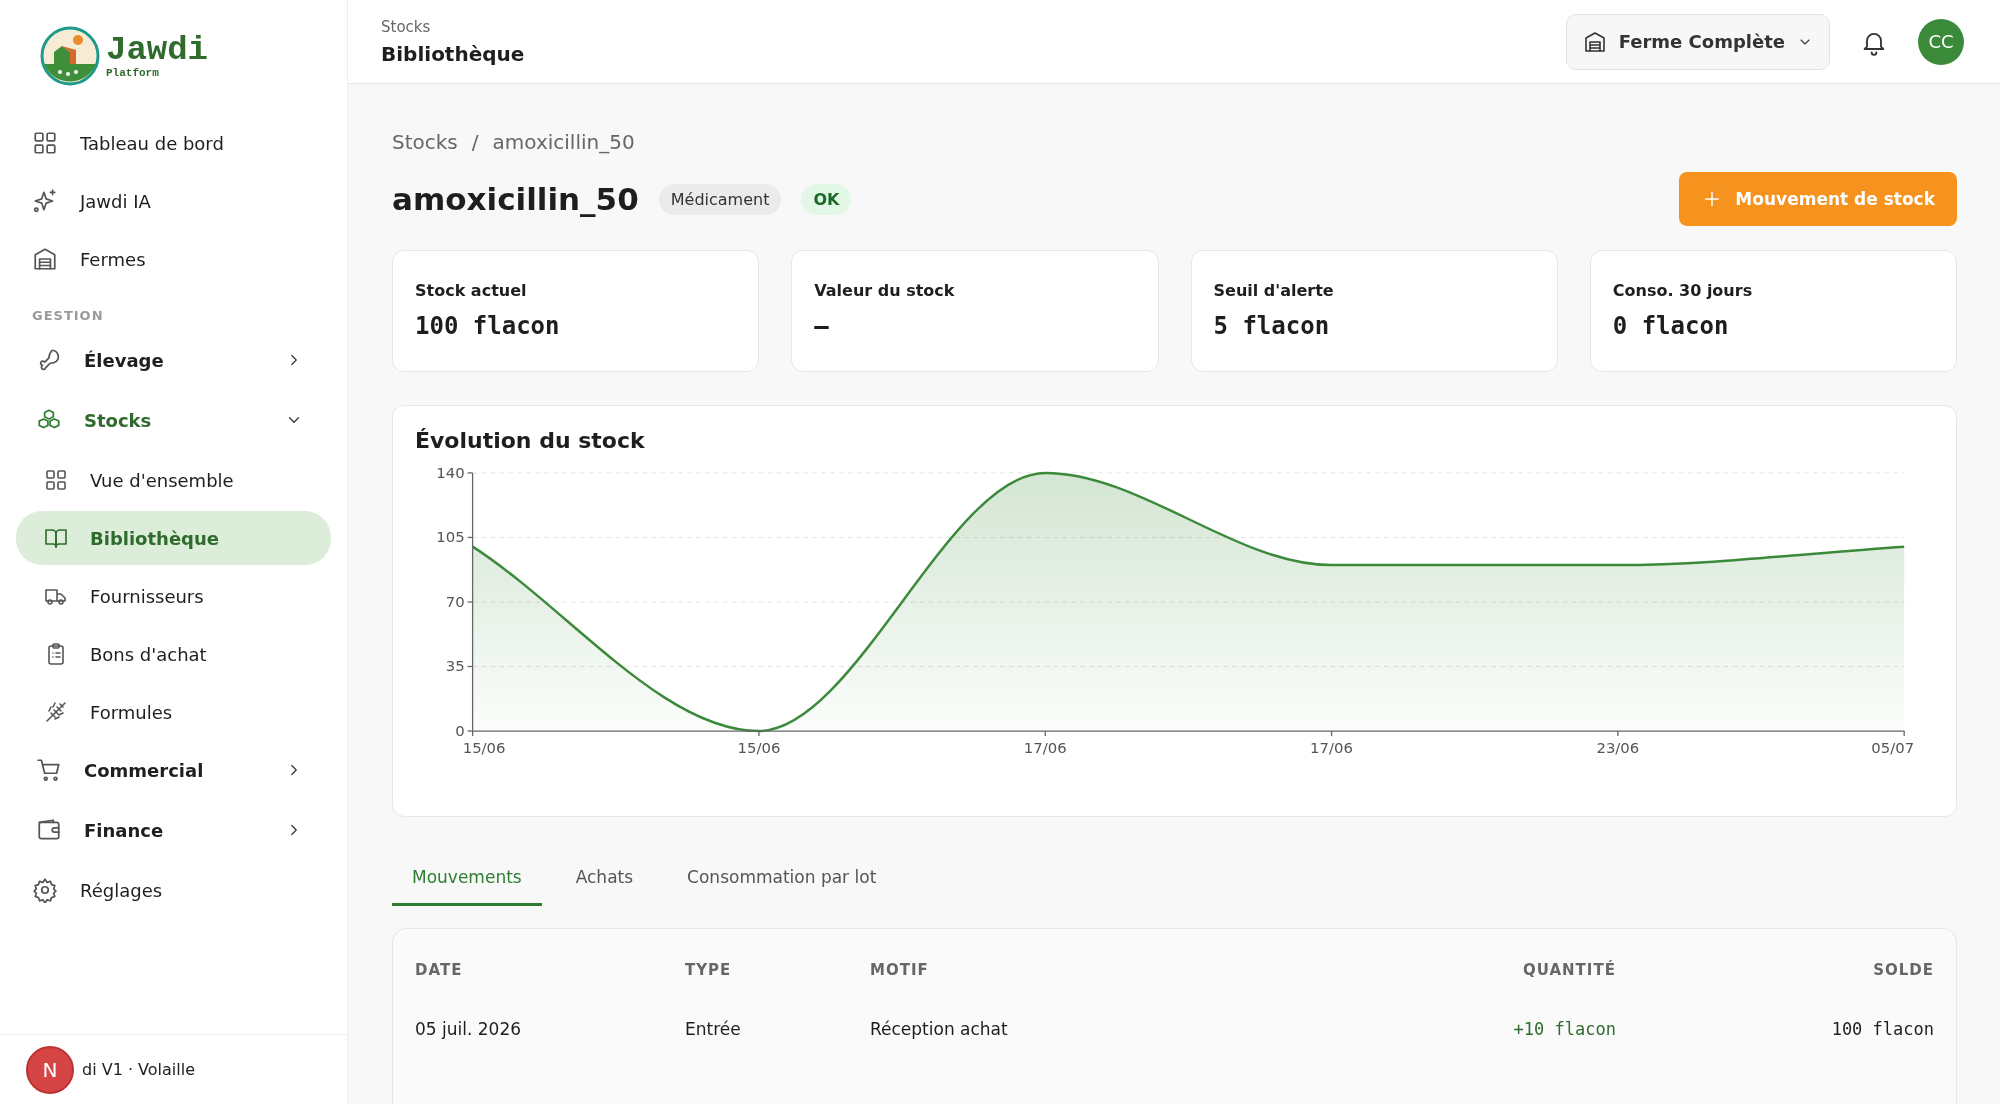  What do you see at coordinates (939, 1029) in the screenshot?
I see `table-cell-text: Réception achat` at bounding box center [939, 1029].